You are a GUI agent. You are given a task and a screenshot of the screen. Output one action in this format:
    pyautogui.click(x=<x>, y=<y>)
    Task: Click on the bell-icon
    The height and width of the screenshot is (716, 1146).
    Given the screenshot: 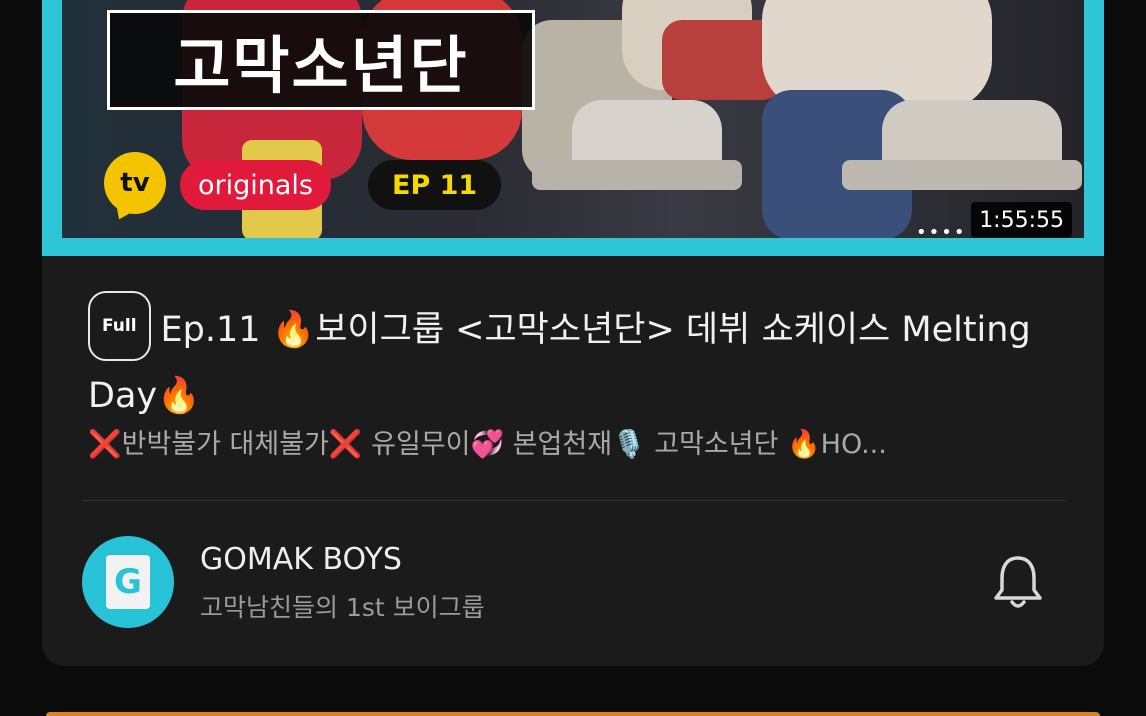 What is the action you would take?
    pyautogui.click(x=1018, y=582)
    